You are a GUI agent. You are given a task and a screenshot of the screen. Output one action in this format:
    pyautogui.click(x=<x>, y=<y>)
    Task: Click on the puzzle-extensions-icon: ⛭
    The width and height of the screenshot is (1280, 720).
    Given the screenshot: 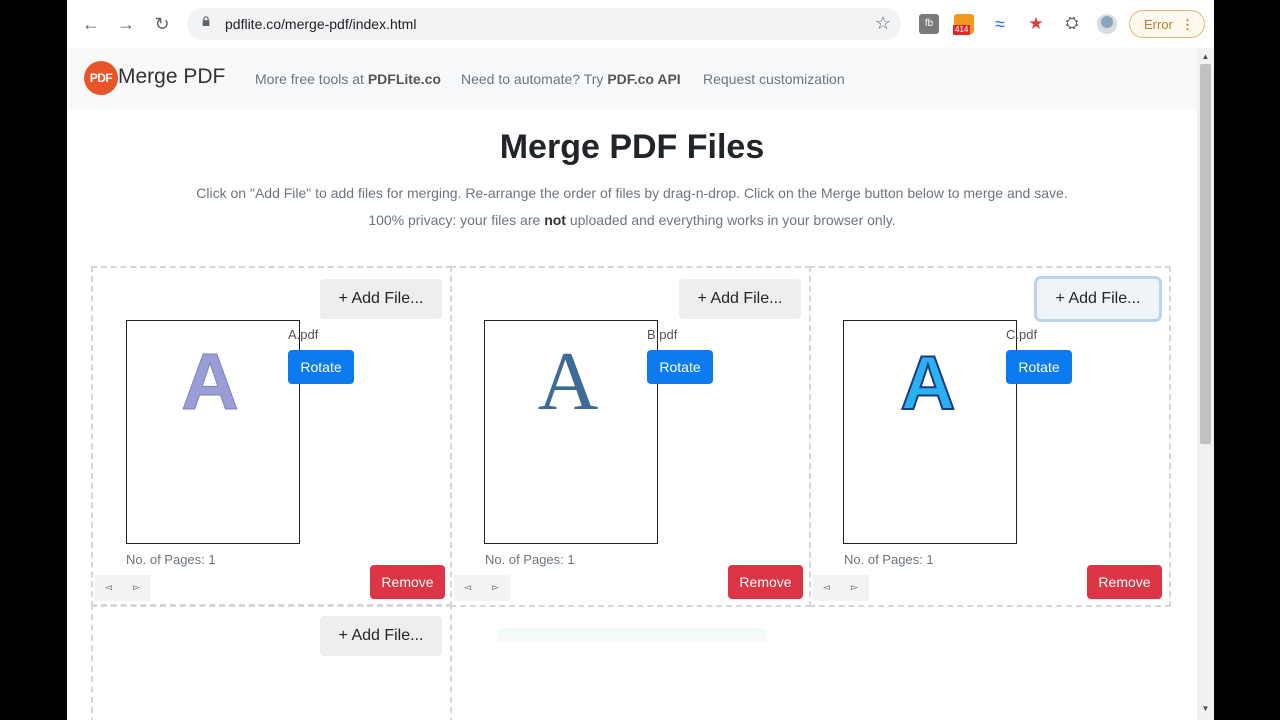 What is the action you would take?
    pyautogui.click(x=1072, y=24)
    